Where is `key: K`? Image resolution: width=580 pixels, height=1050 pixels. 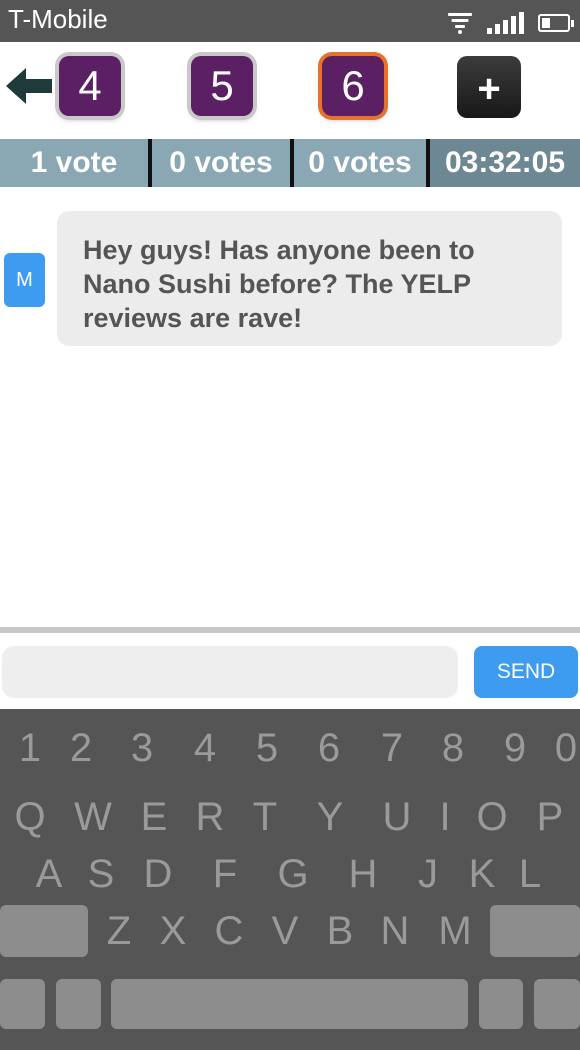 key: K is located at coordinates (482, 874).